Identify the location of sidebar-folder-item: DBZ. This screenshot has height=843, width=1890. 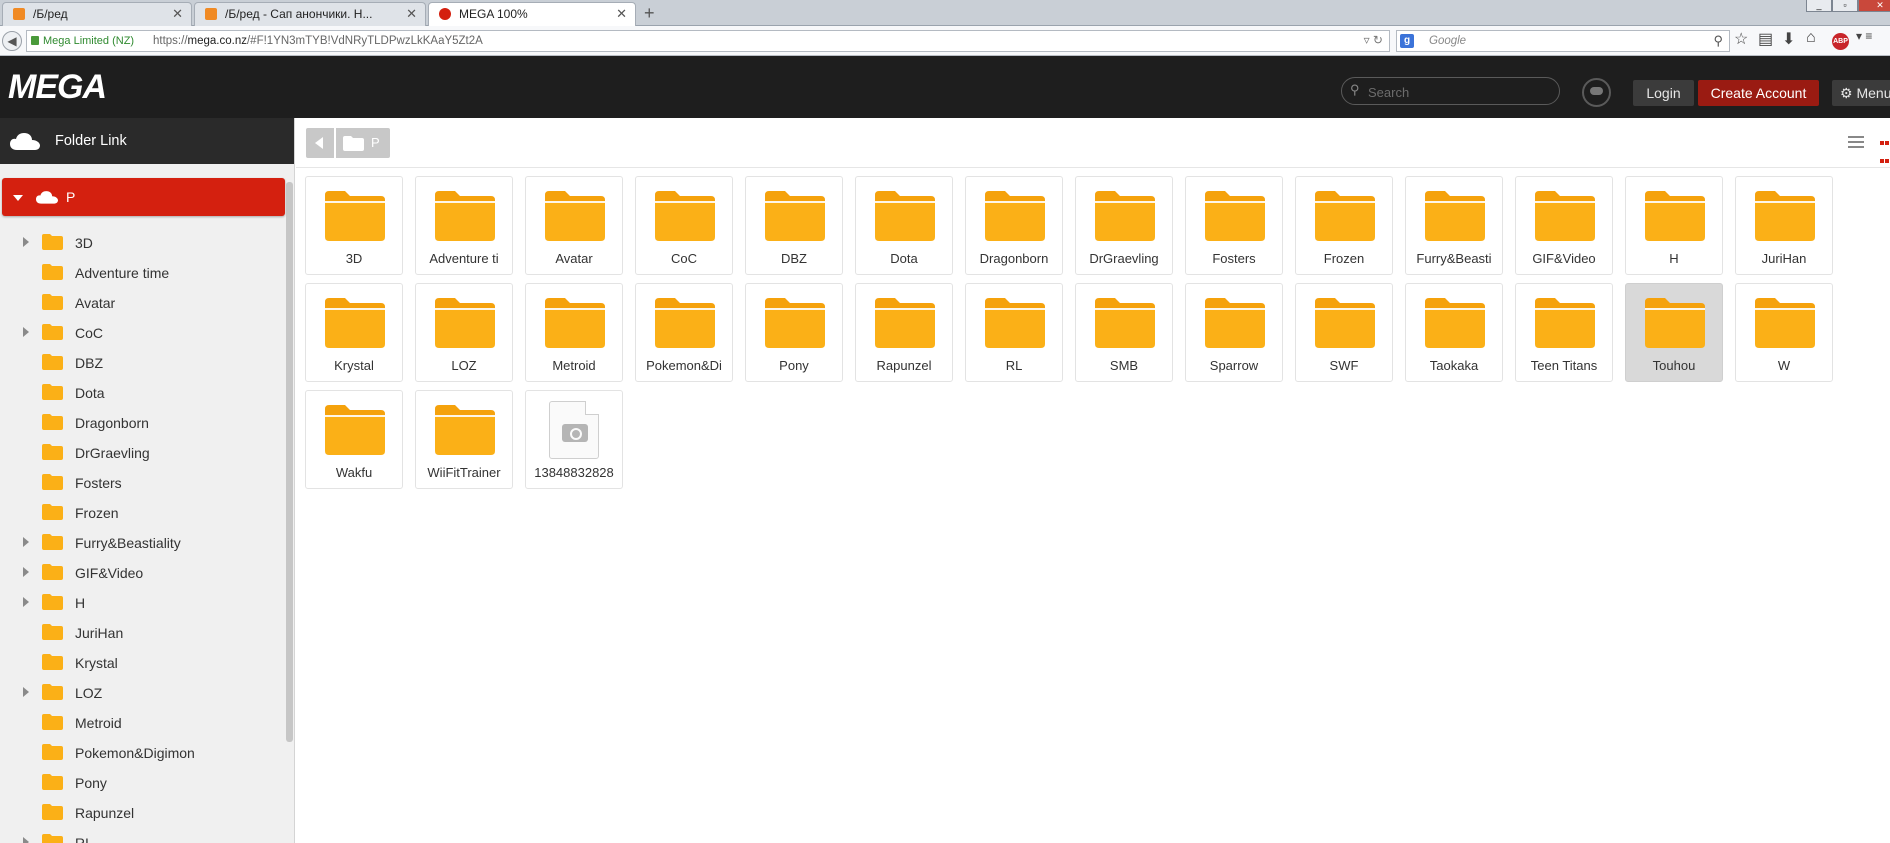
(144, 363).